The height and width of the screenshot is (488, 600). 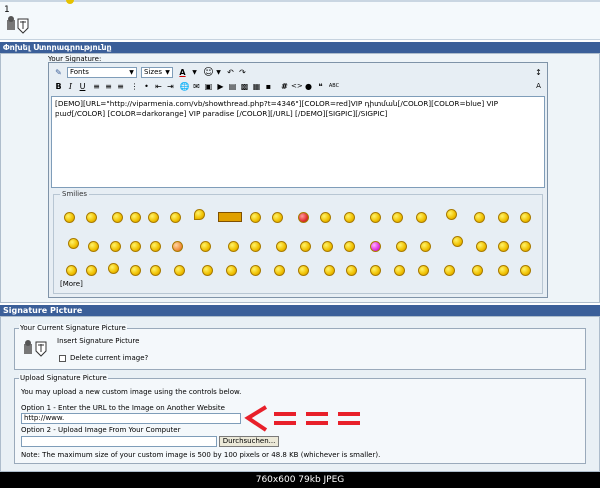 I want to click on switch-mode-icon: ✎, so click(x=58, y=72).